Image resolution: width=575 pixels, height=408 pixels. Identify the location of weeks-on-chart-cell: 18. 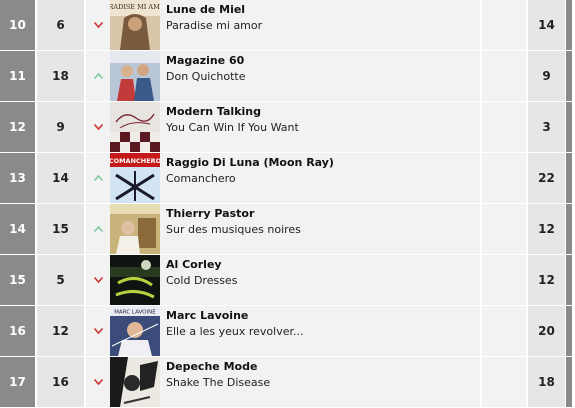
(546, 382).